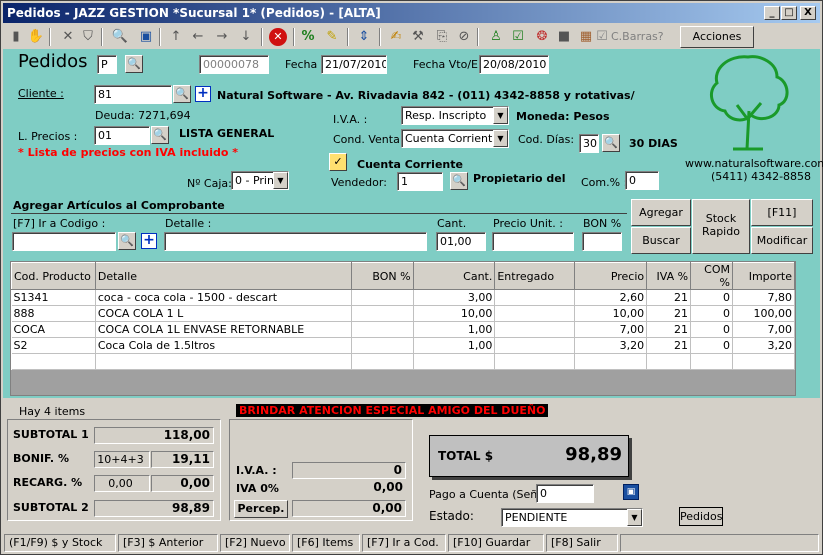 The height and width of the screenshot is (555, 823). Describe the element at coordinates (403, 361) in the screenshot. I see `table-row` at that location.